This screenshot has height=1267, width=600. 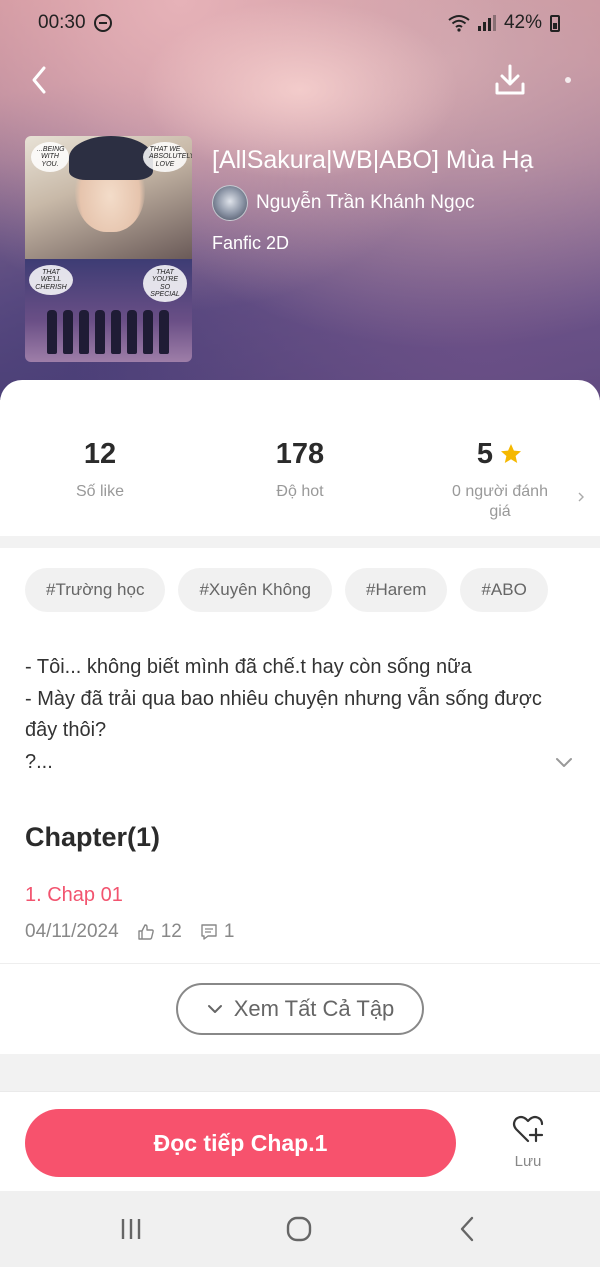 I want to click on status-time: 00:30, so click(x=62, y=22).